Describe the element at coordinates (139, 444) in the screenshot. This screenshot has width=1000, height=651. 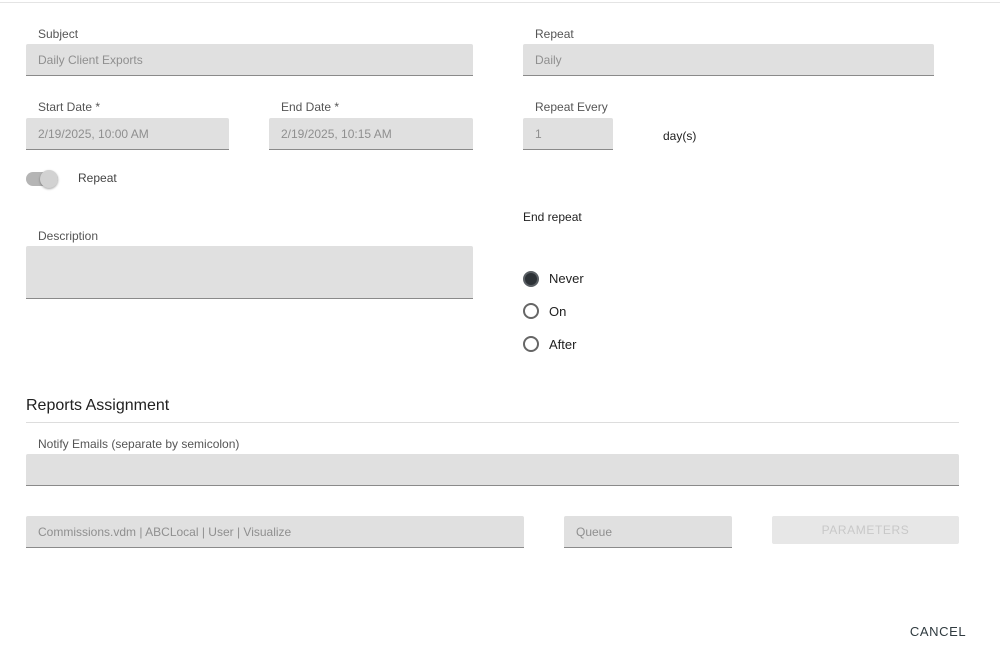
I see `notify-emails-label: Notify Emails (separate by semicolon)` at that location.